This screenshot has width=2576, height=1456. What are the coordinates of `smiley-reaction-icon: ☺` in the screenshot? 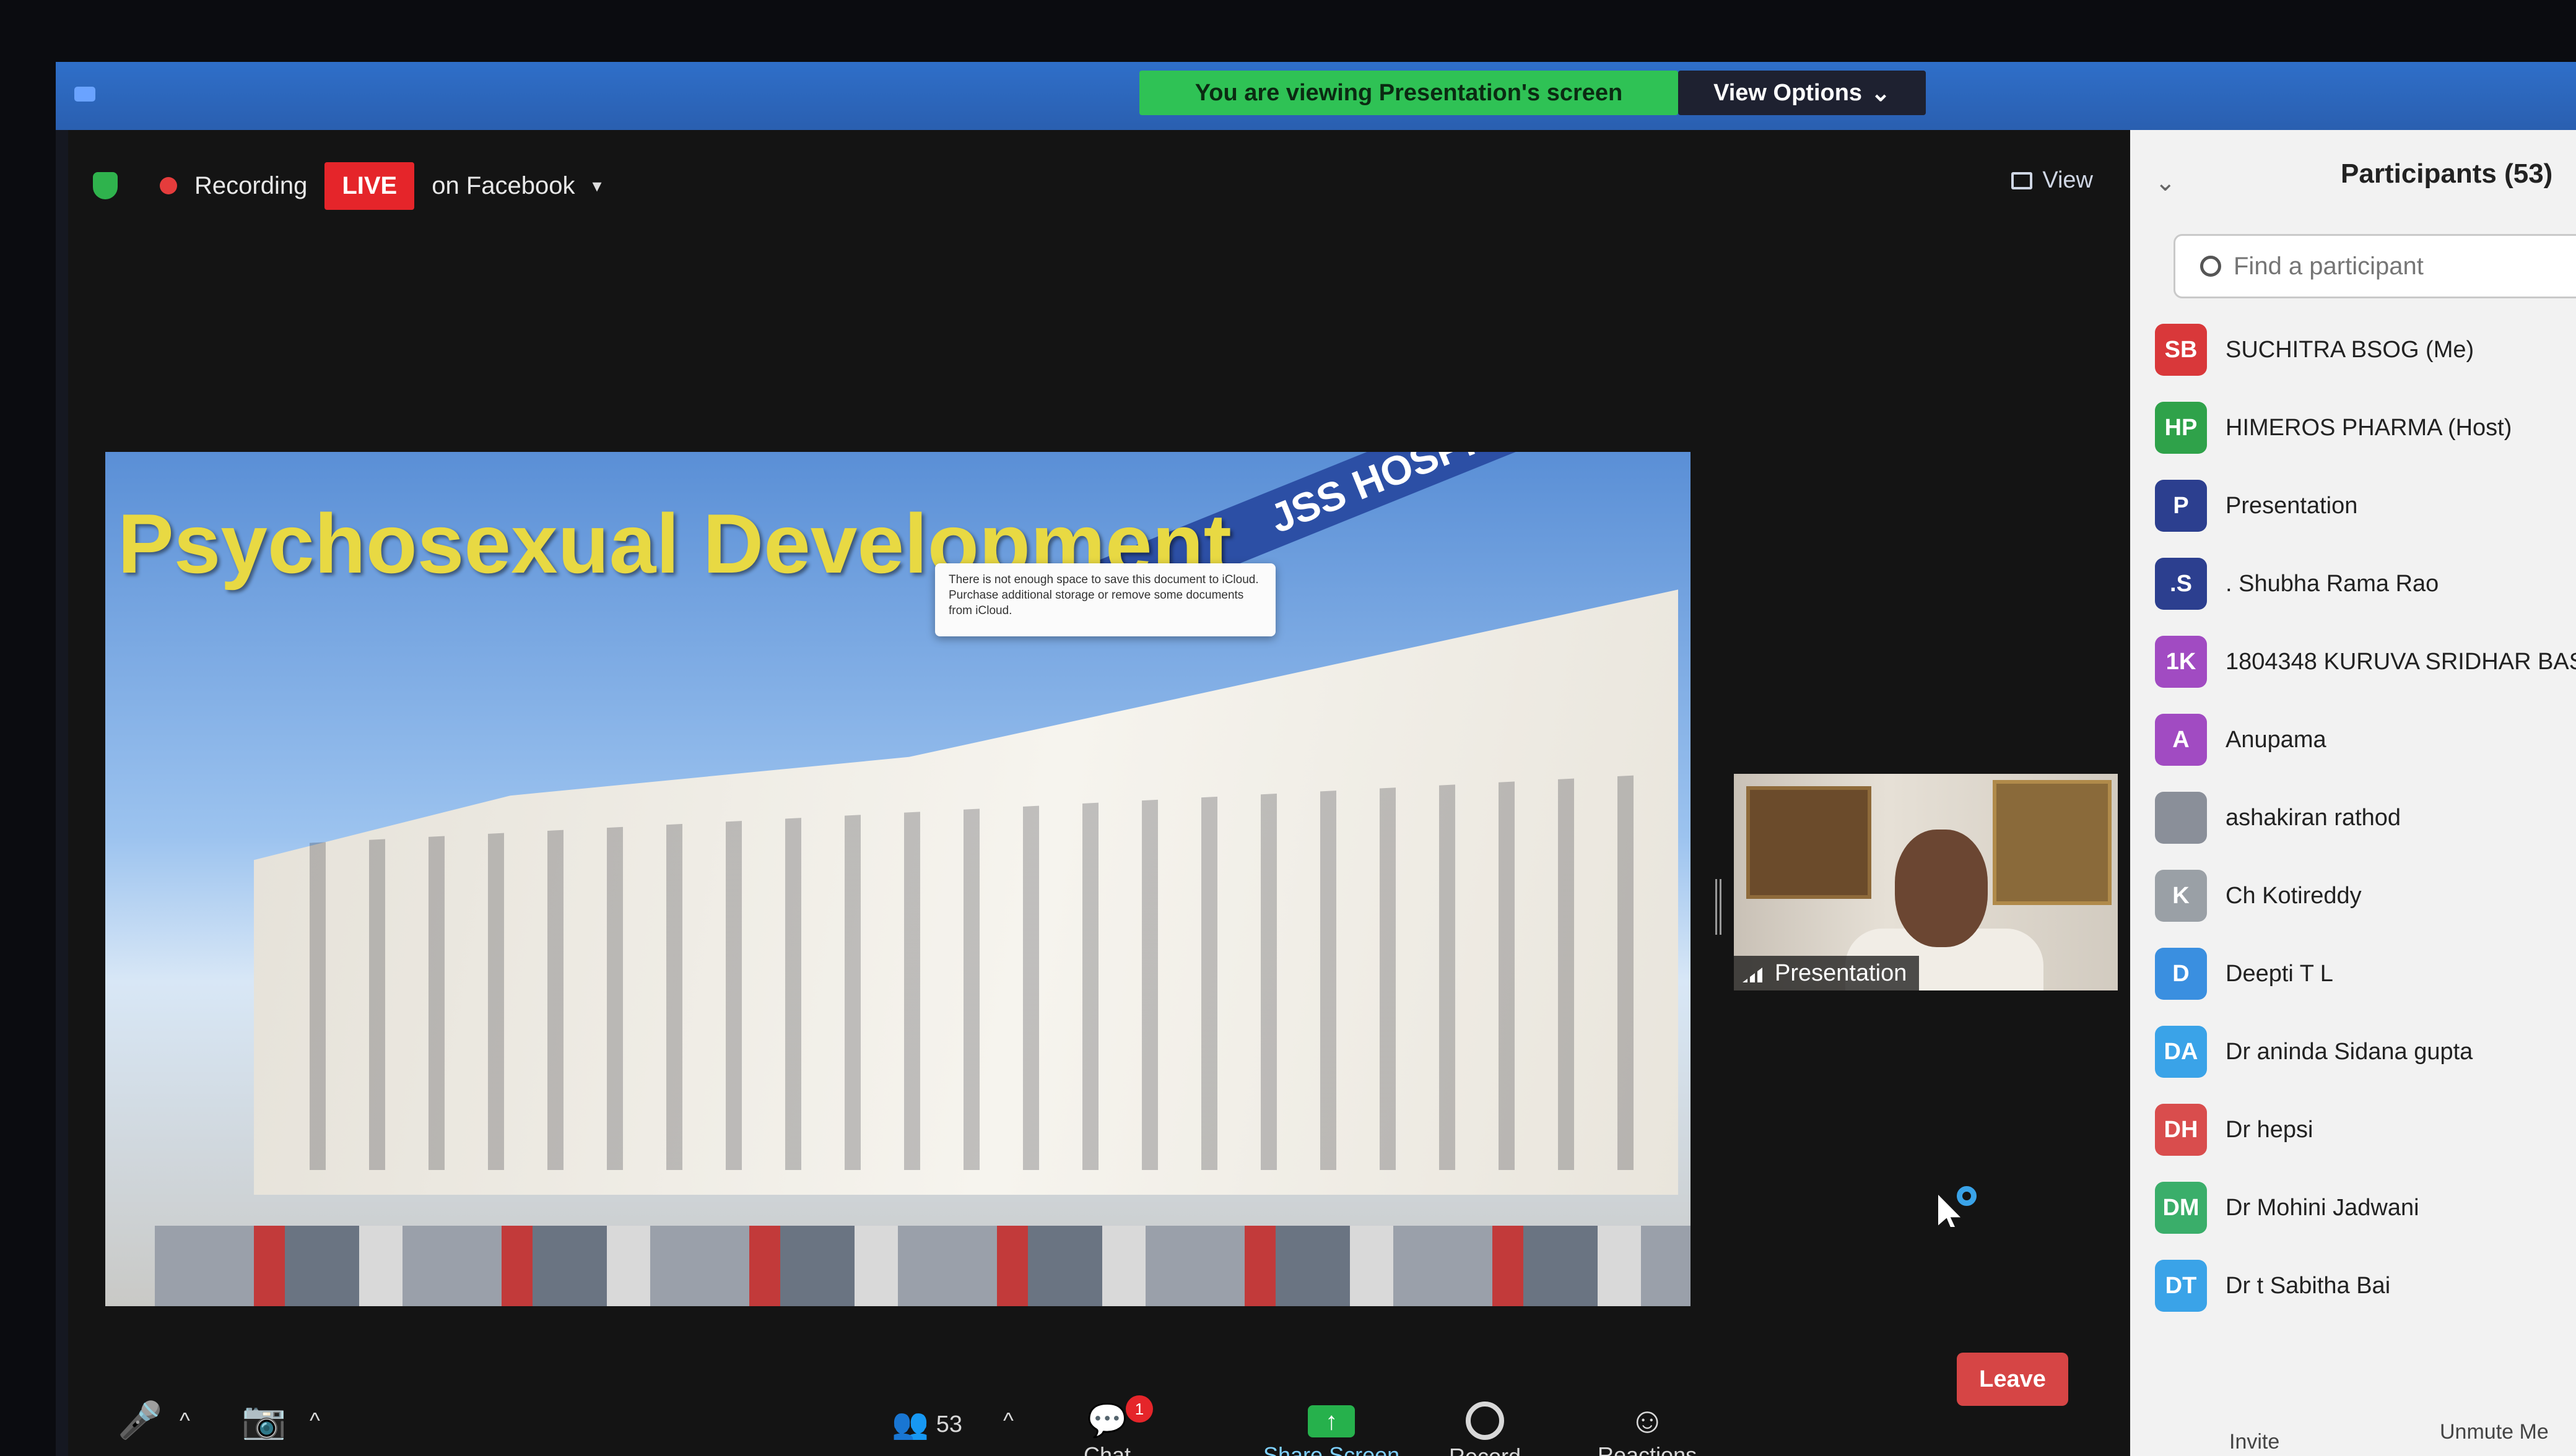 It's located at (1647, 1420).